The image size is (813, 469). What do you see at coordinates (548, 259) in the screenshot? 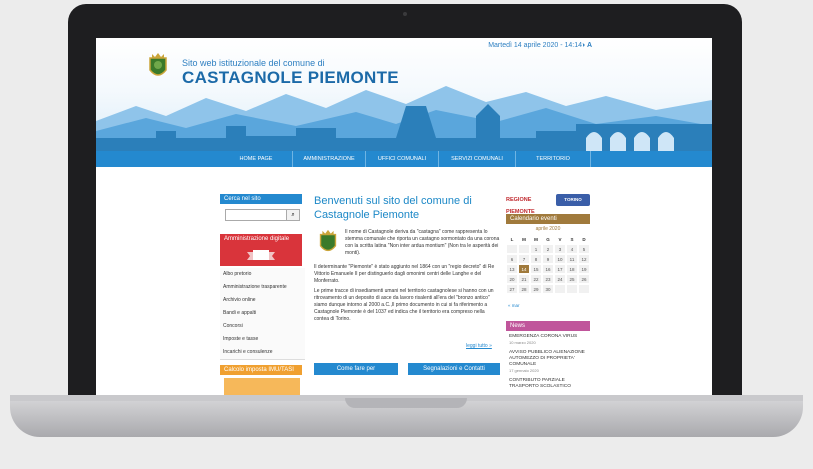
I see `calendar-day: 9` at bounding box center [548, 259].